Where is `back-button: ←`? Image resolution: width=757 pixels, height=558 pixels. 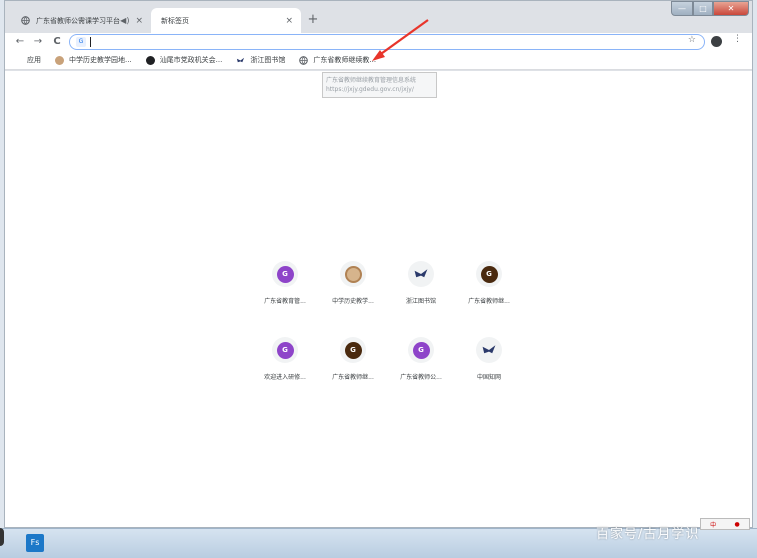
back-button: ← is located at coordinates (20, 42).